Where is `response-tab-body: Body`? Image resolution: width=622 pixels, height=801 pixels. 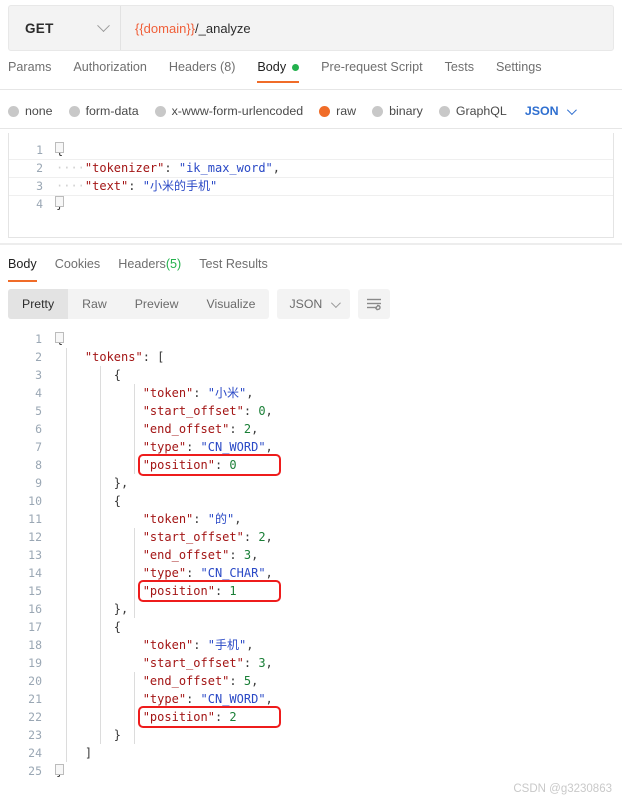 response-tab-body: Body is located at coordinates (22, 268).